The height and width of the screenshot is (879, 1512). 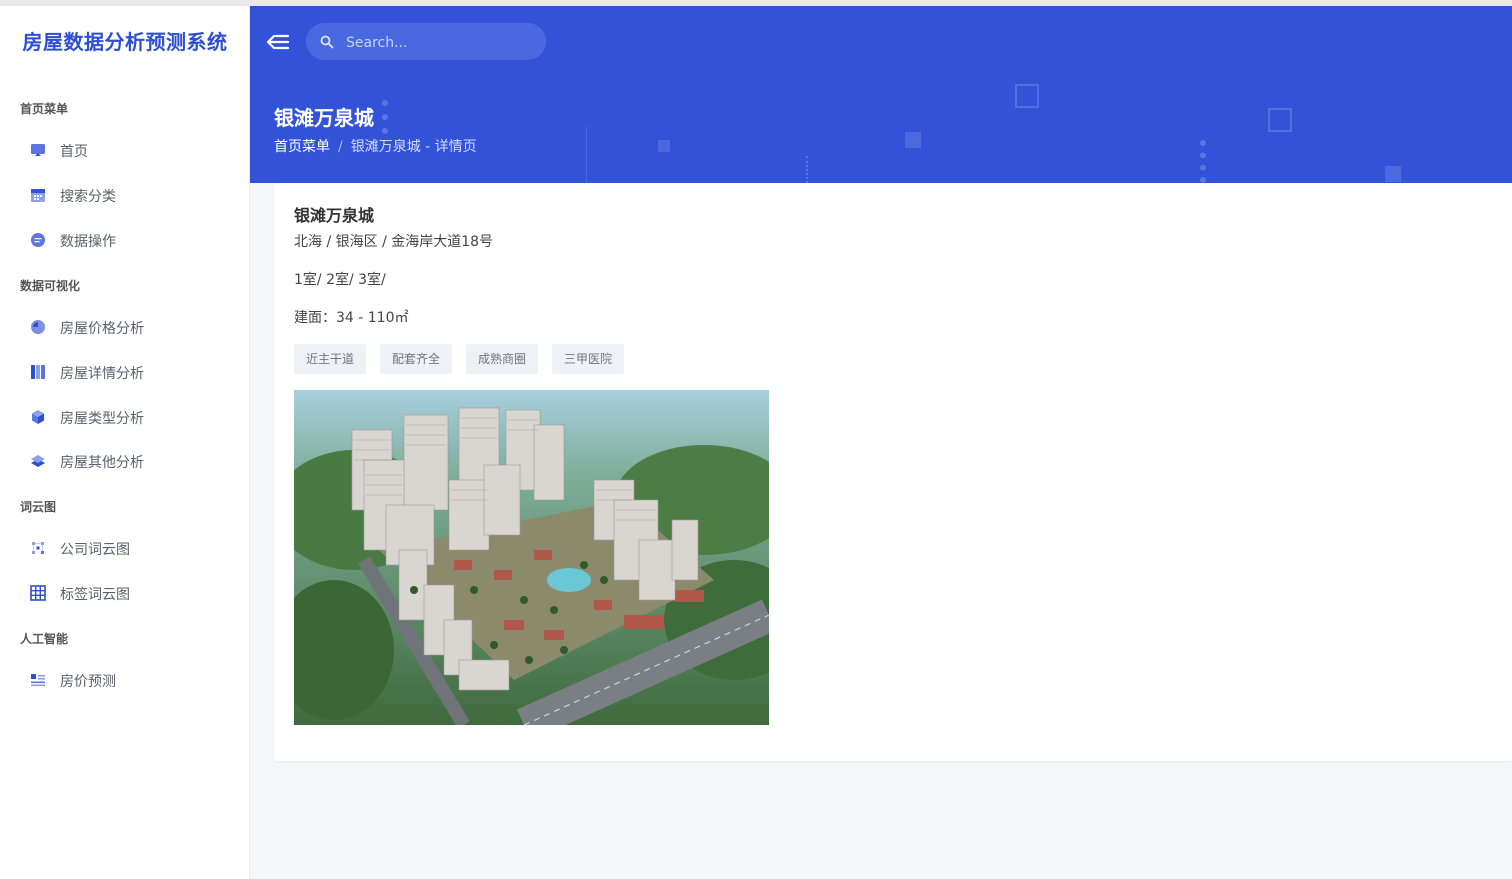 What do you see at coordinates (44, 639) in the screenshot?
I see `sidebar-section-title: 人工智能` at bounding box center [44, 639].